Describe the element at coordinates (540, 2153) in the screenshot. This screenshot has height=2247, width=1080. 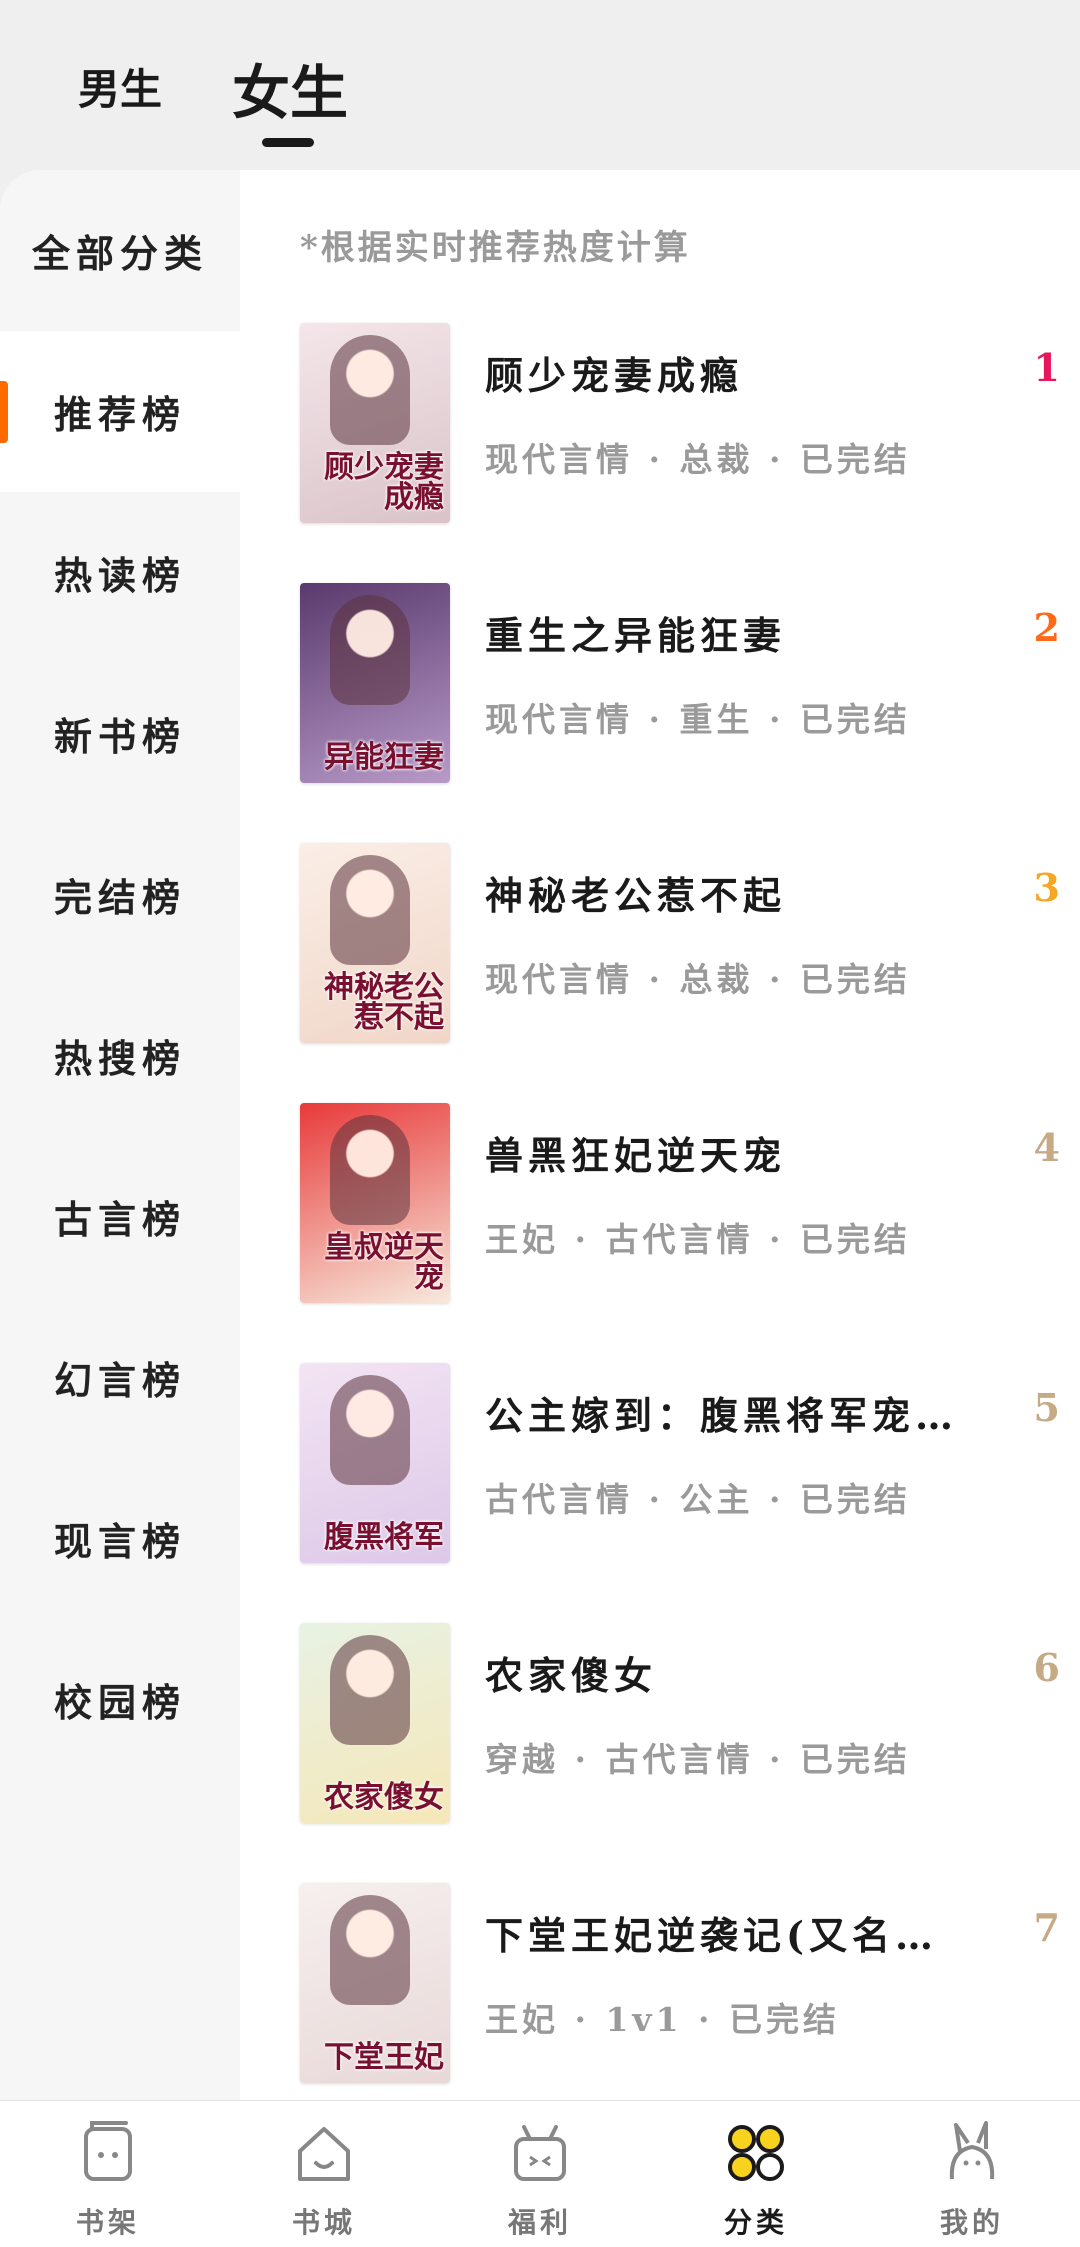
I see `gift-icon` at that location.